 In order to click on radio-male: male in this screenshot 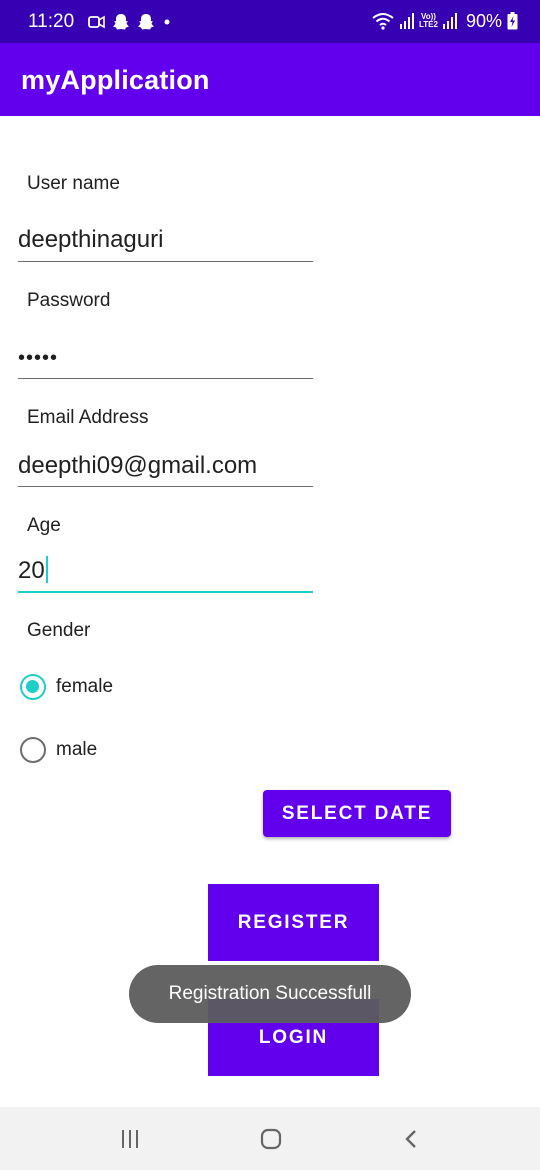, I will do `click(58, 750)`.